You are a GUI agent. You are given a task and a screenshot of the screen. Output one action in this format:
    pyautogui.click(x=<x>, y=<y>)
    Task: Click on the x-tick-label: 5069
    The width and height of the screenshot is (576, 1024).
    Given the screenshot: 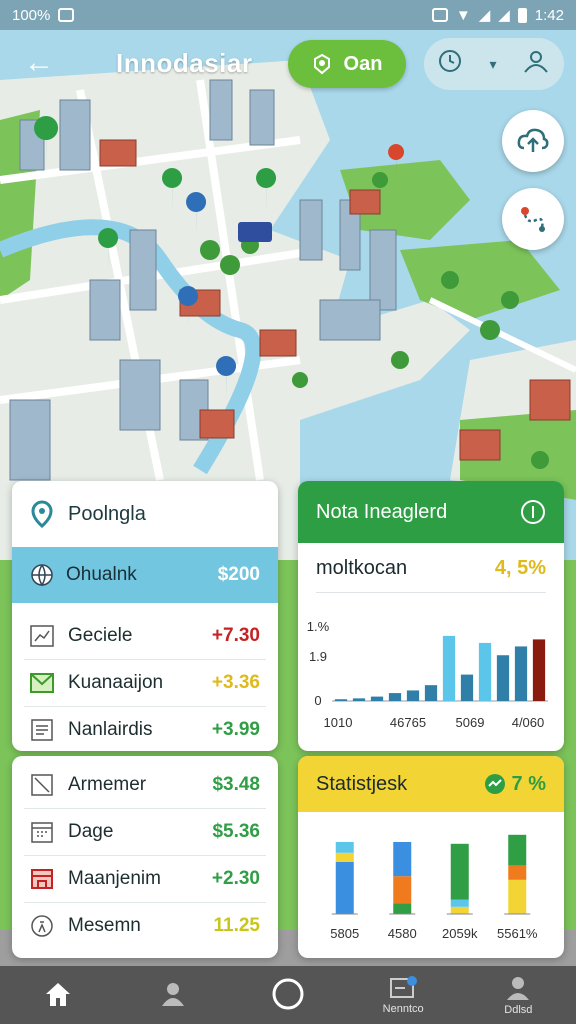 What is the action you would take?
    pyautogui.click(x=470, y=722)
    